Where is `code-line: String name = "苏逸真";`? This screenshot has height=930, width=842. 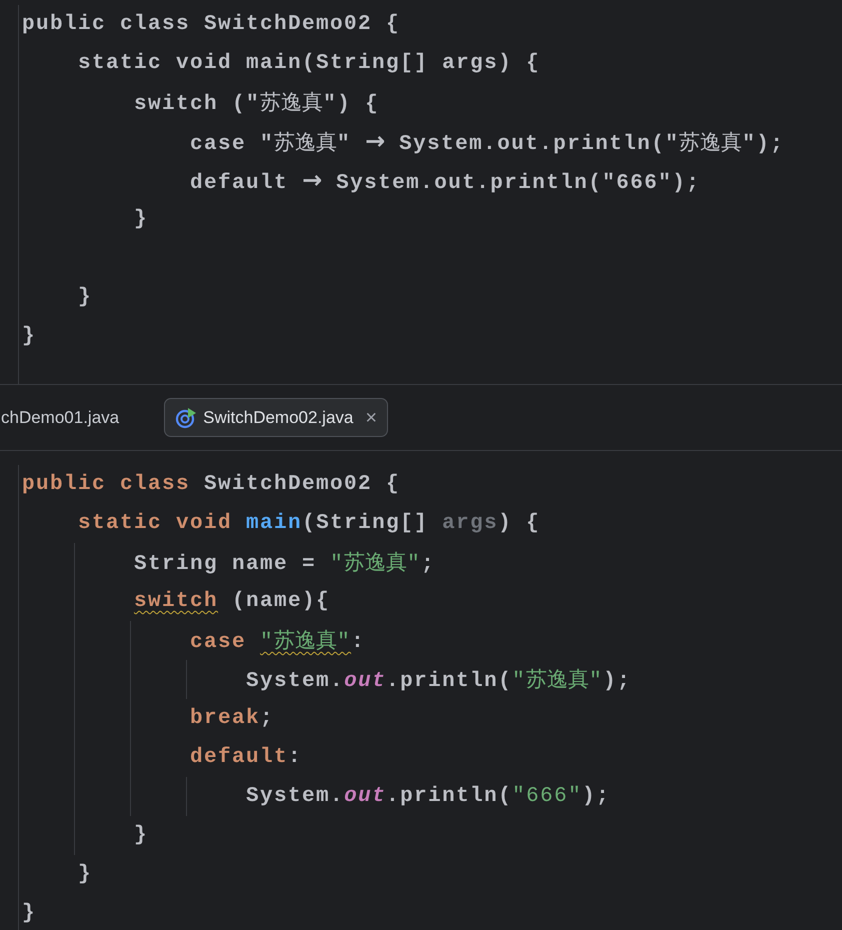 code-line: String name = "苏逸真"; is located at coordinates (285, 563).